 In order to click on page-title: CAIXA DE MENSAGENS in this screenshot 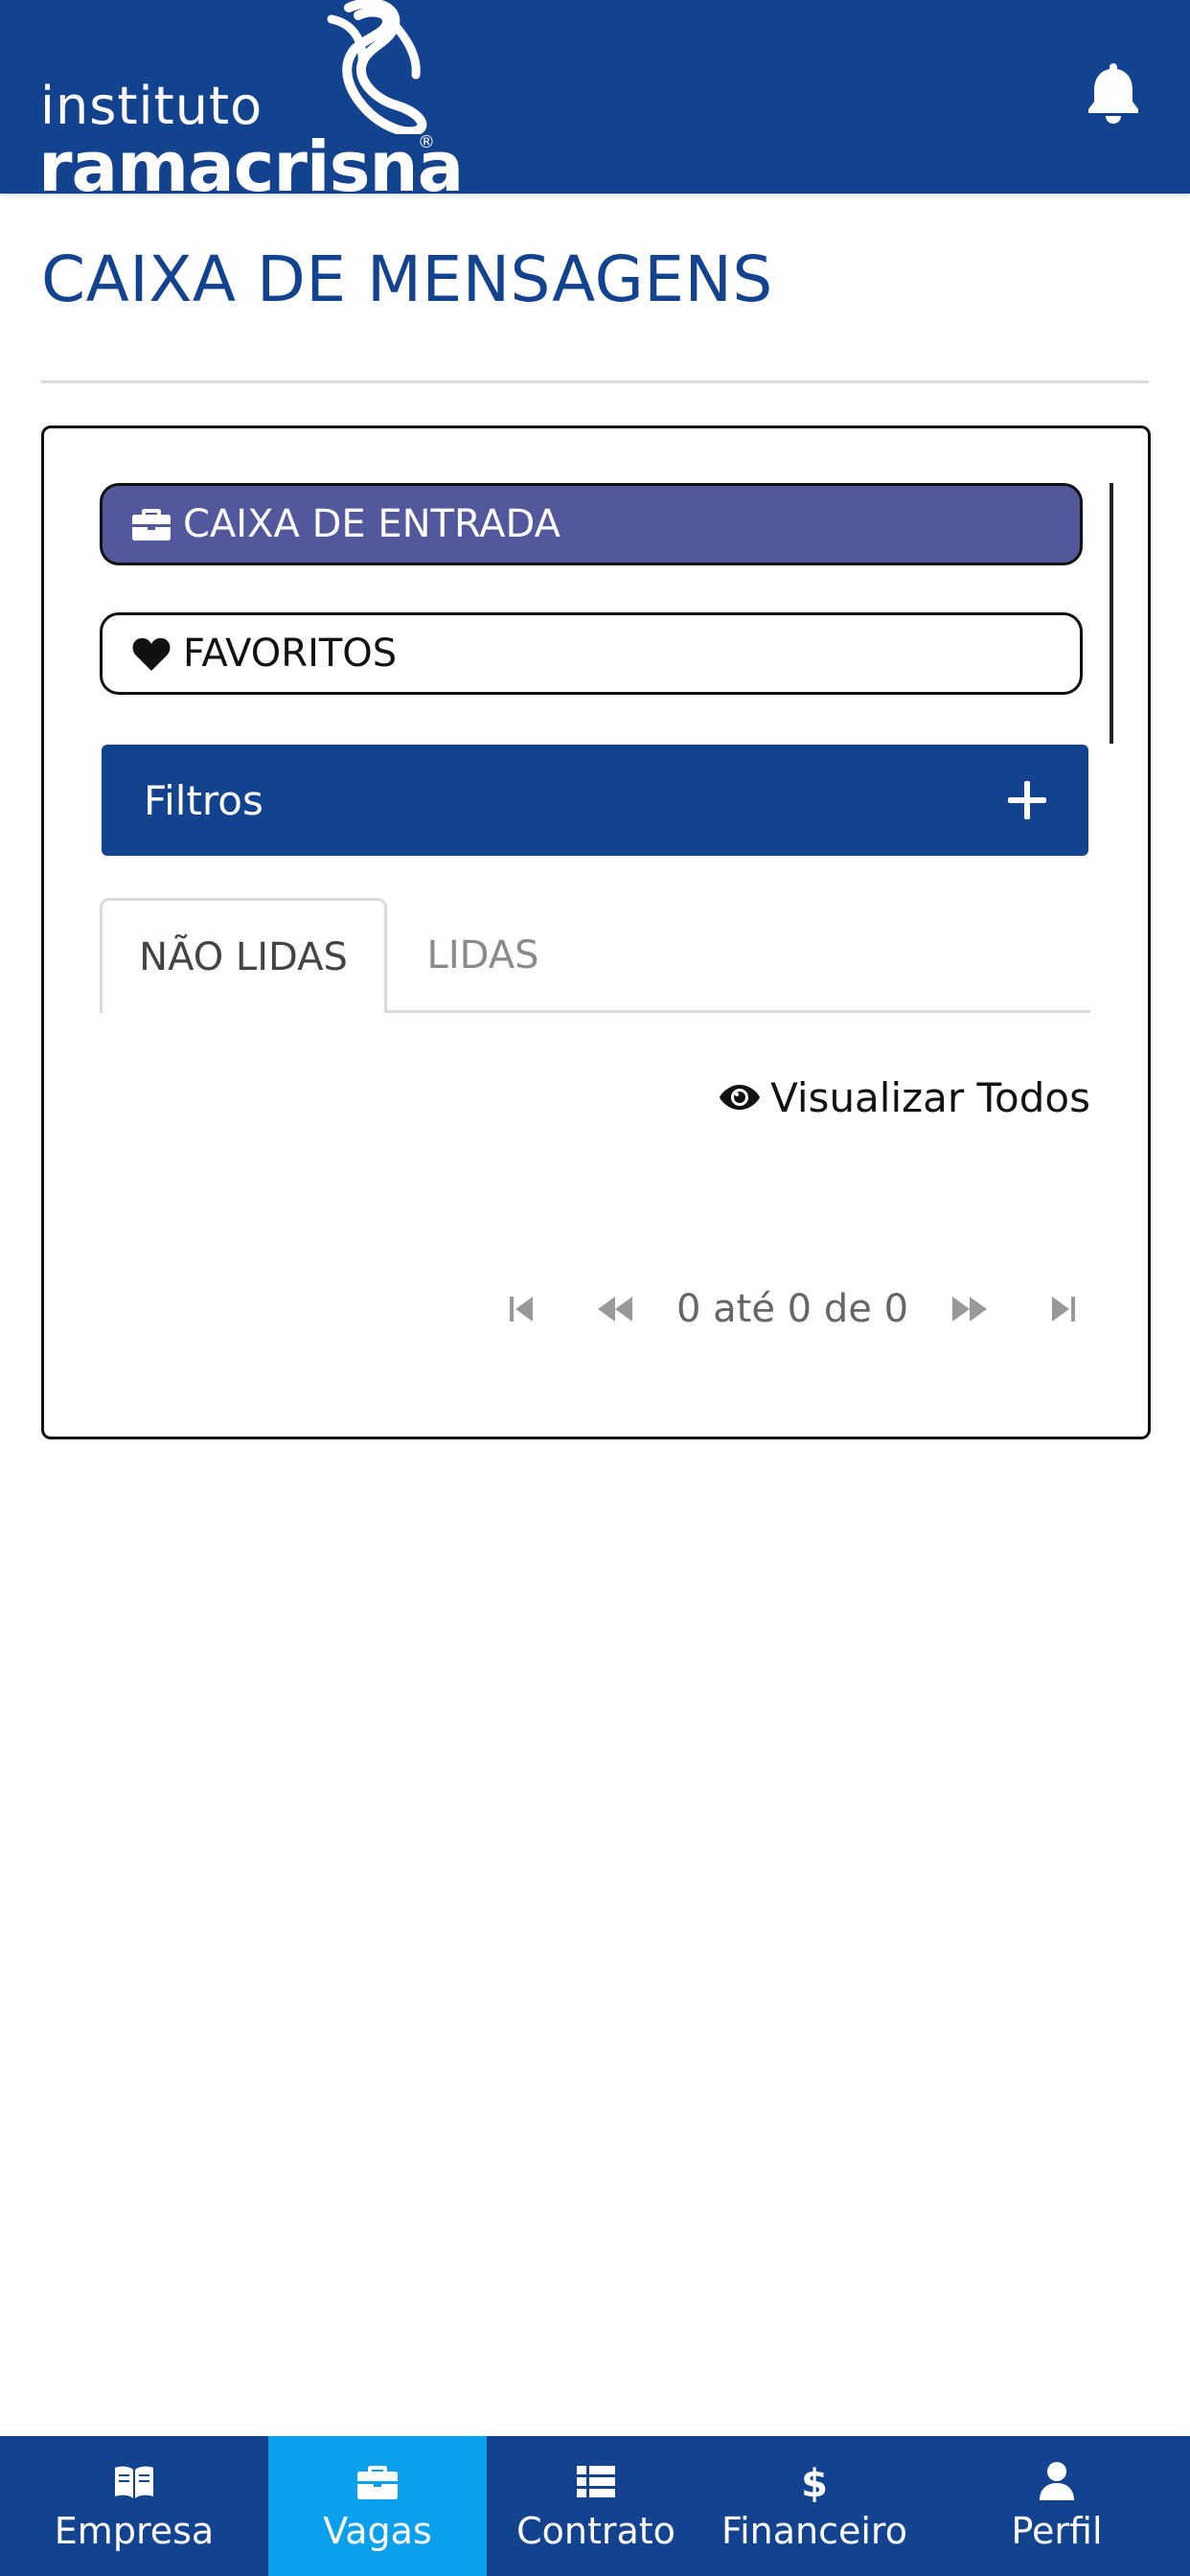, I will do `click(407, 279)`.